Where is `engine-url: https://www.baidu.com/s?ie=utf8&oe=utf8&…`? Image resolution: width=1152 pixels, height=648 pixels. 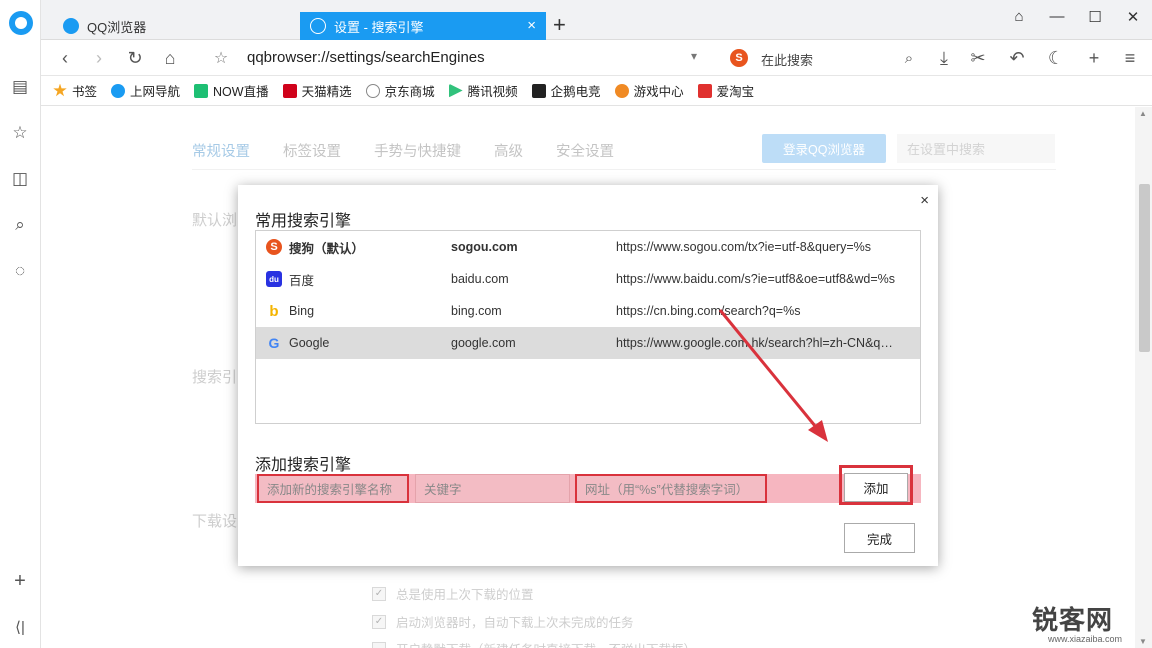 engine-url: https://www.baidu.com/s?ie=utf8&oe=utf8&… is located at coordinates (755, 279).